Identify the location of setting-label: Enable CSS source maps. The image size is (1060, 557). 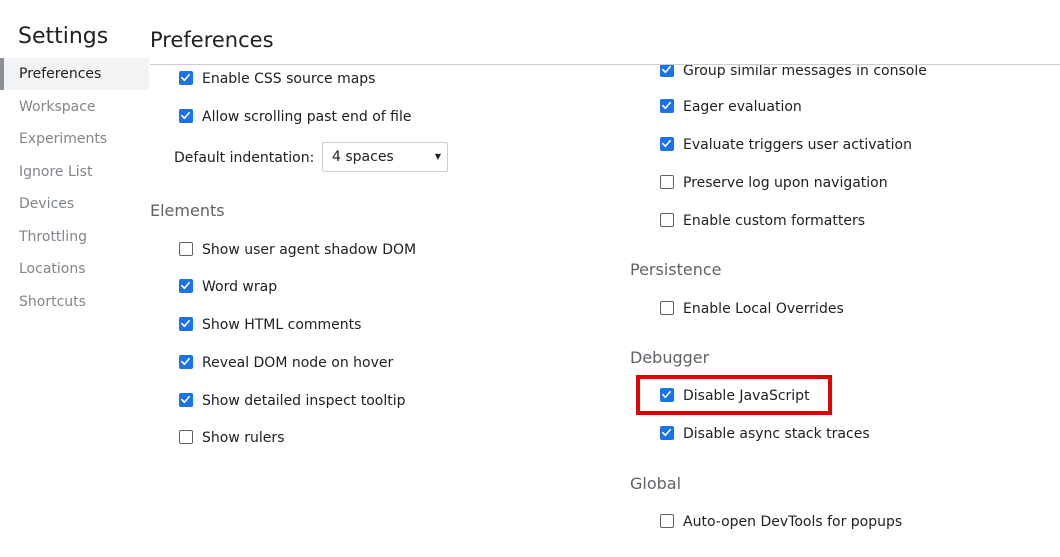
(289, 79).